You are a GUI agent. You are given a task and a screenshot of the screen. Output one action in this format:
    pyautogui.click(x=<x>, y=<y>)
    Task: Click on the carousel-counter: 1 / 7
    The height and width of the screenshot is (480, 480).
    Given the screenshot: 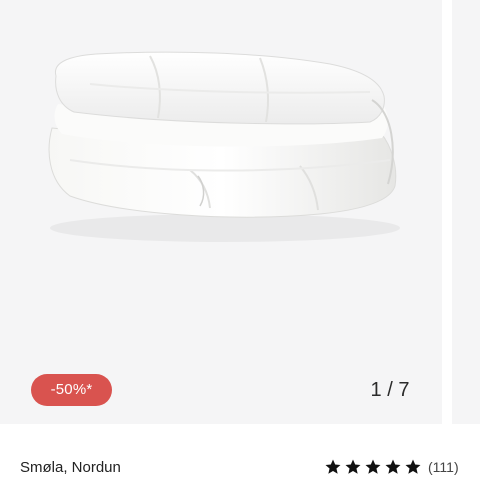 What is the action you would take?
    pyautogui.click(x=390, y=390)
    